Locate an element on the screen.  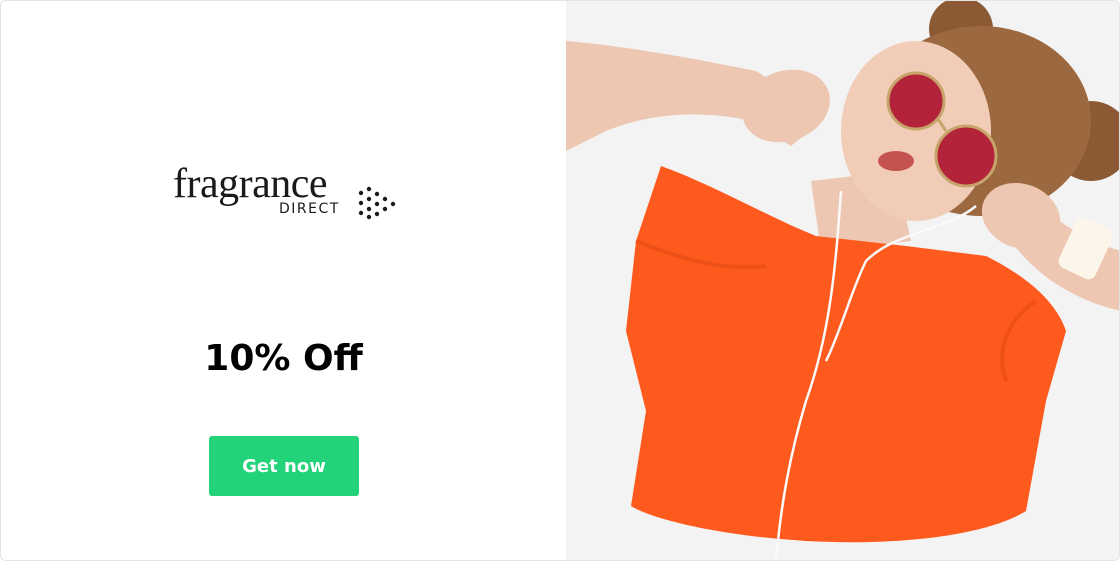
get-now-button: Get now is located at coordinates (284, 466).